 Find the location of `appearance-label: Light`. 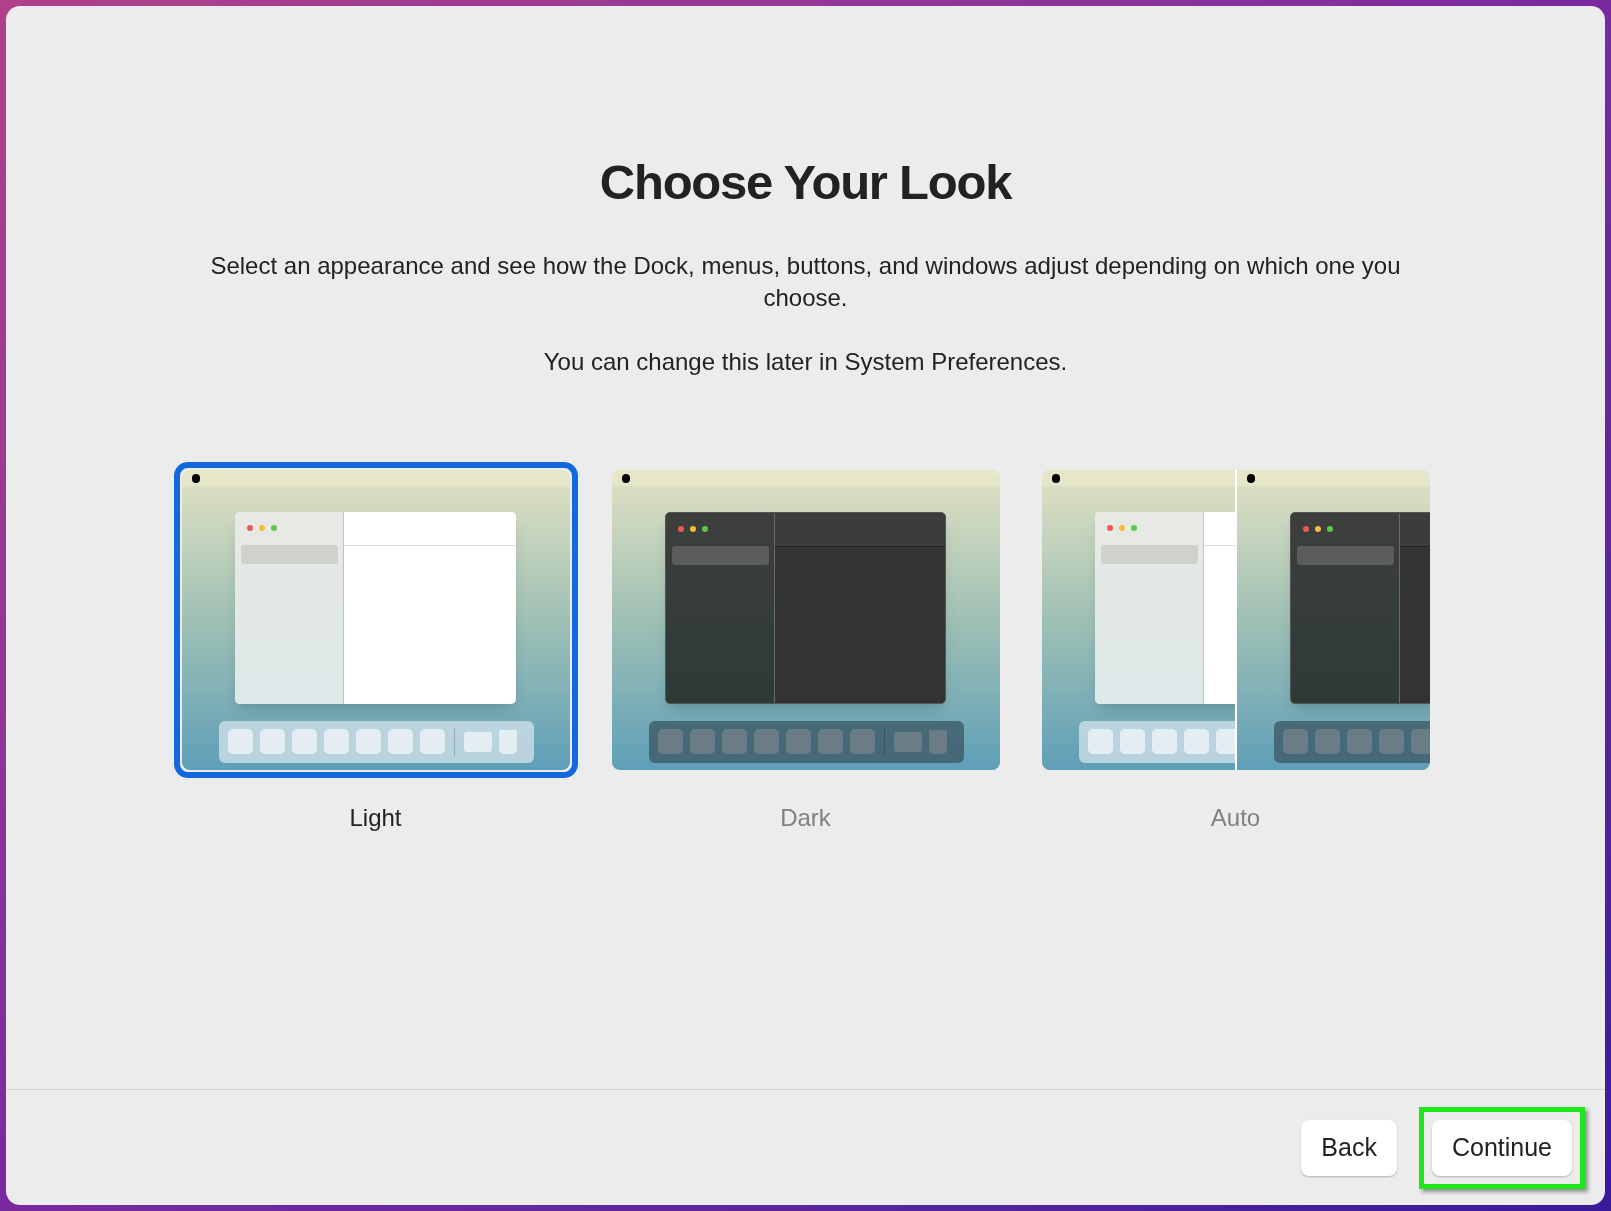

appearance-label: Light is located at coordinates (375, 817).